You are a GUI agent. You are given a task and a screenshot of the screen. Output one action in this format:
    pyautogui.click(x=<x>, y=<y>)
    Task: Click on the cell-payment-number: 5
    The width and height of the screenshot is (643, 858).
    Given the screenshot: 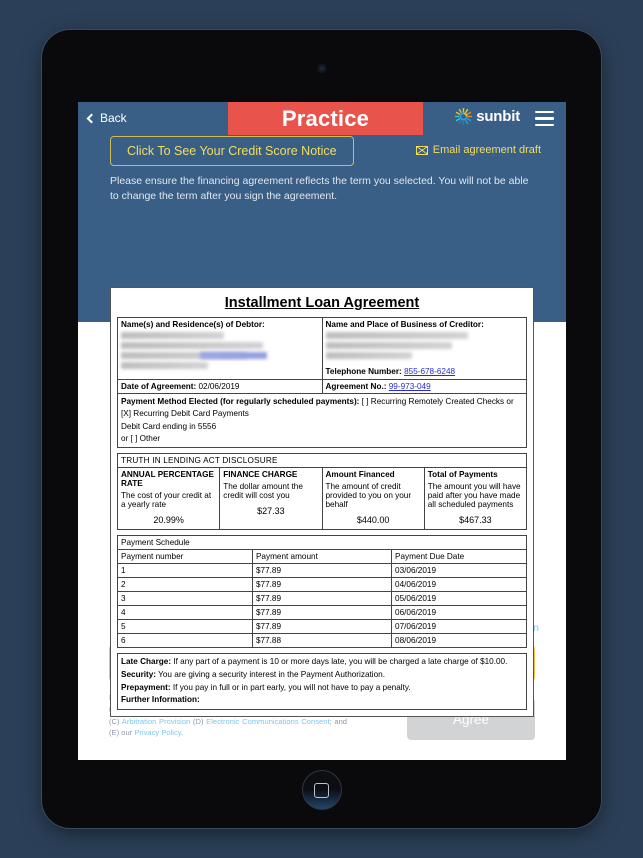 What is the action you would take?
    pyautogui.click(x=185, y=627)
    